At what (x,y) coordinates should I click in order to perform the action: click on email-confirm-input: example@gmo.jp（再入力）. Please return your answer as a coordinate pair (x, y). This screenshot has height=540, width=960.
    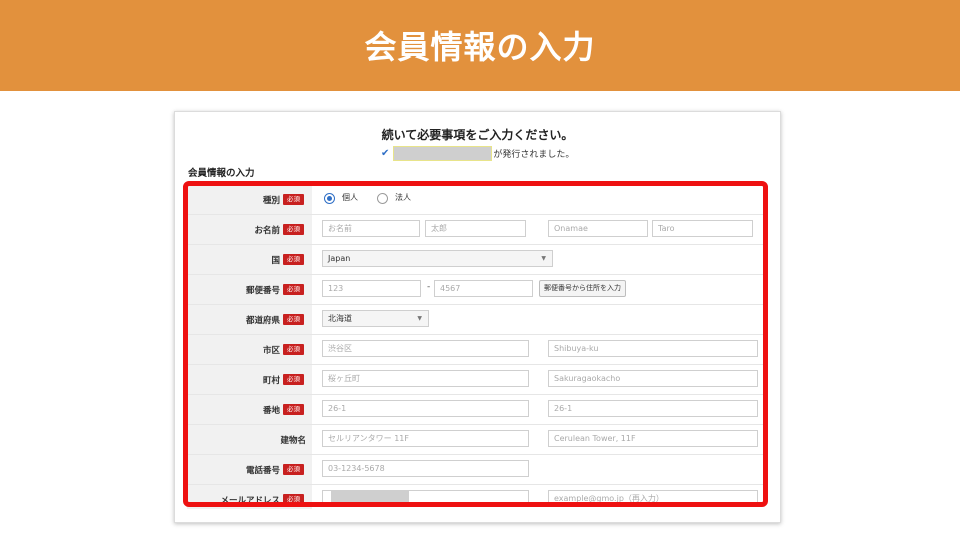
    Looking at the image, I should click on (653, 498).